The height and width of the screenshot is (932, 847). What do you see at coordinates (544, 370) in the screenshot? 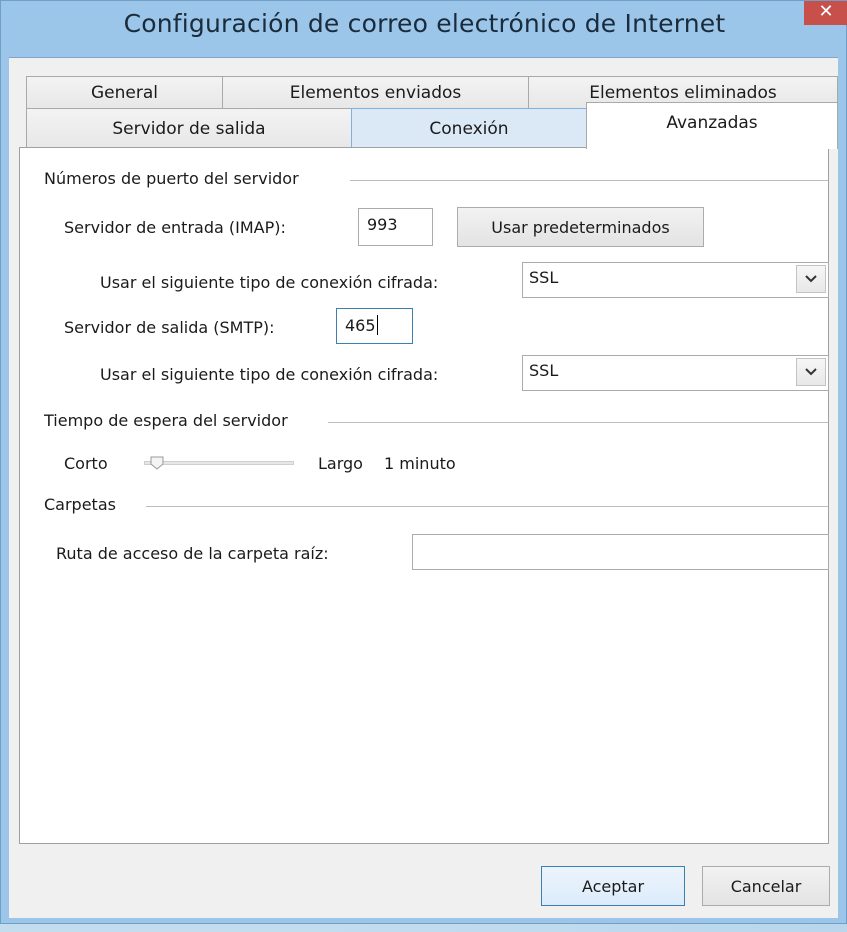
I see `outgoing-encryption-value: SSL` at bounding box center [544, 370].